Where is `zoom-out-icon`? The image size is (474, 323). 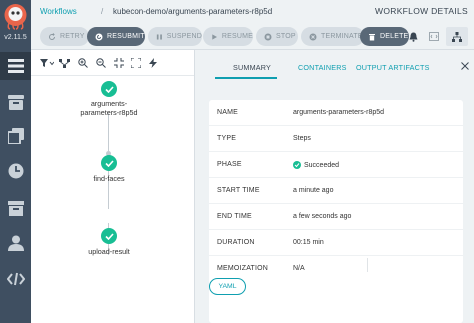
zoom-out-icon is located at coordinates (101, 63).